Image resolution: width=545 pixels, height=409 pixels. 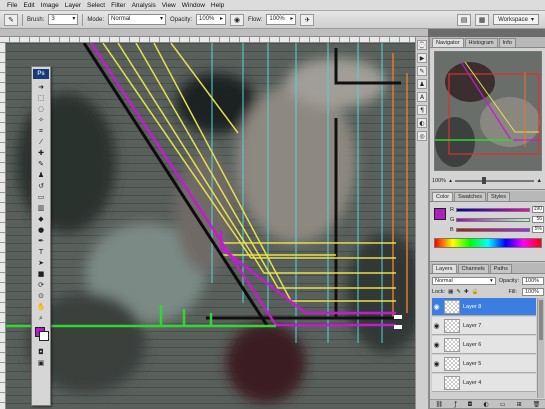 What do you see at coordinates (533, 292) in the screenshot?
I see `fill-field: 100%` at bounding box center [533, 292].